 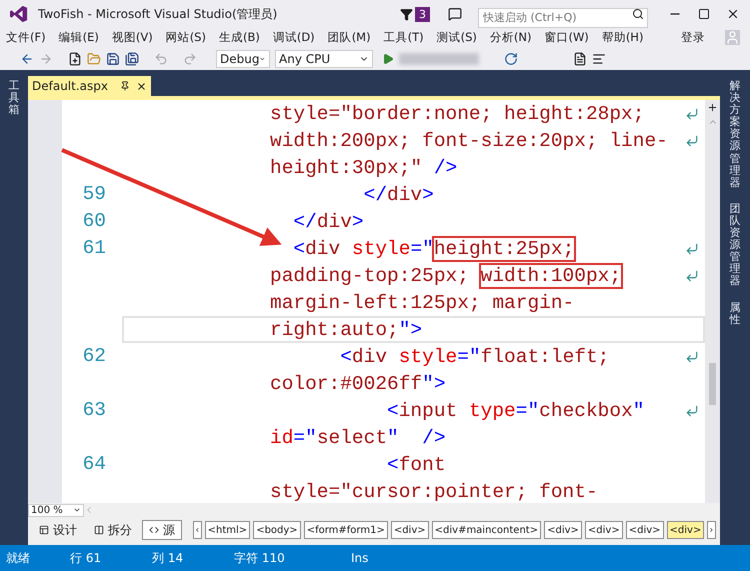 I want to click on back-icon, so click(x=27, y=59).